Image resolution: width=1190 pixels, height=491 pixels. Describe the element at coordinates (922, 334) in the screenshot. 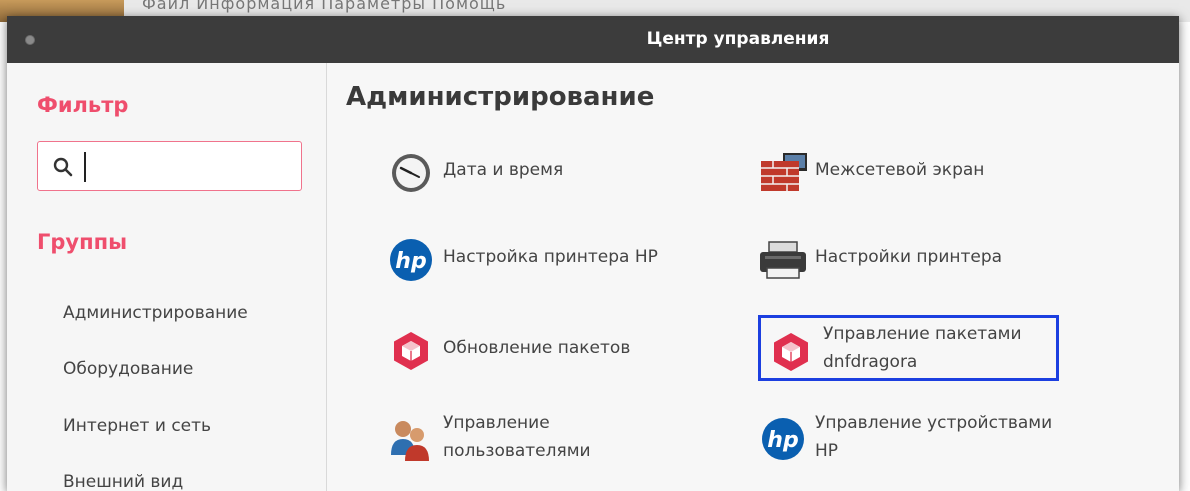

I see `tool-label: Управление пакетами` at that location.